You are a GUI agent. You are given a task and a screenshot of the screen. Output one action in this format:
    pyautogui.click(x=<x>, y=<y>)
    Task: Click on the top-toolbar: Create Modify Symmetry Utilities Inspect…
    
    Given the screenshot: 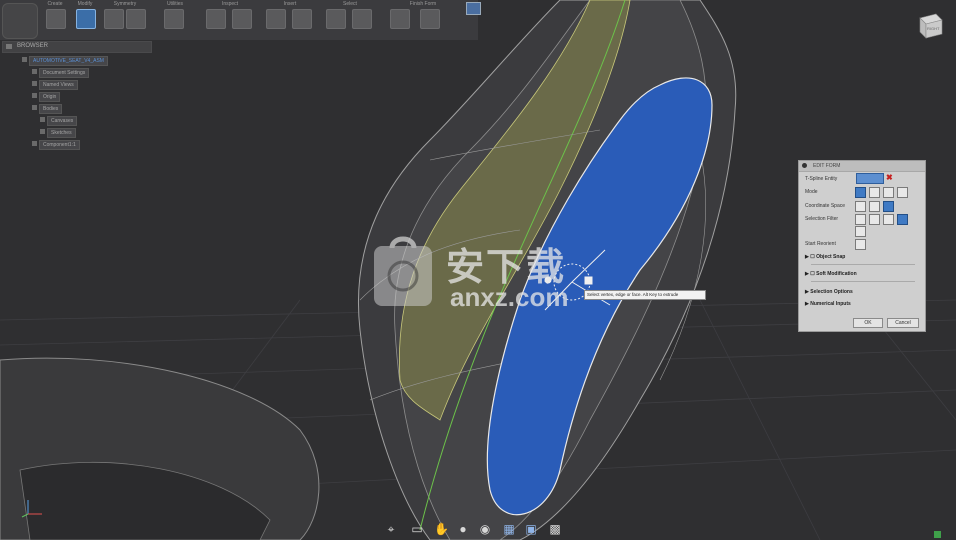 What is the action you would take?
    pyautogui.click(x=240, y=20)
    